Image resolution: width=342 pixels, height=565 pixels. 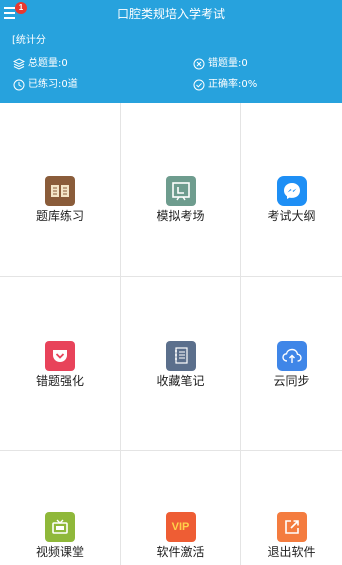 I want to click on messenger-icon, so click(x=291, y=191).